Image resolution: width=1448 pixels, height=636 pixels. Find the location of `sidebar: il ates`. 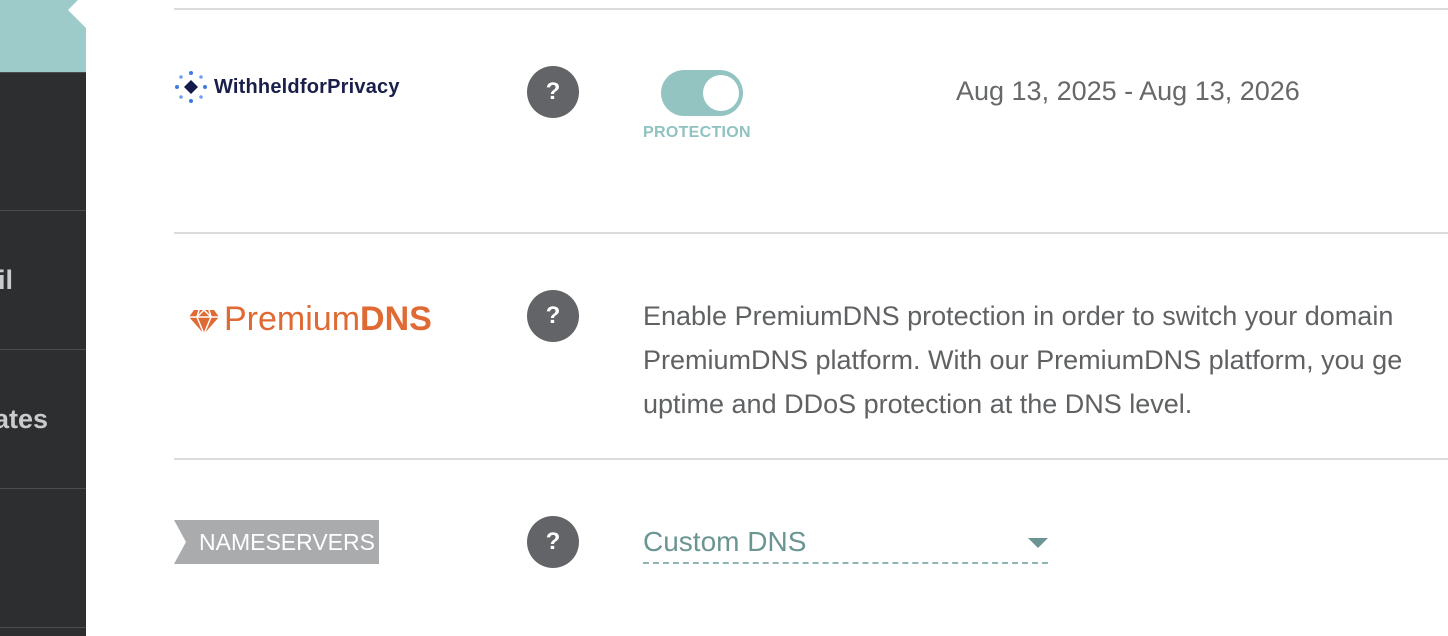

sidebar: il ates is located at coordinates (43, 318).